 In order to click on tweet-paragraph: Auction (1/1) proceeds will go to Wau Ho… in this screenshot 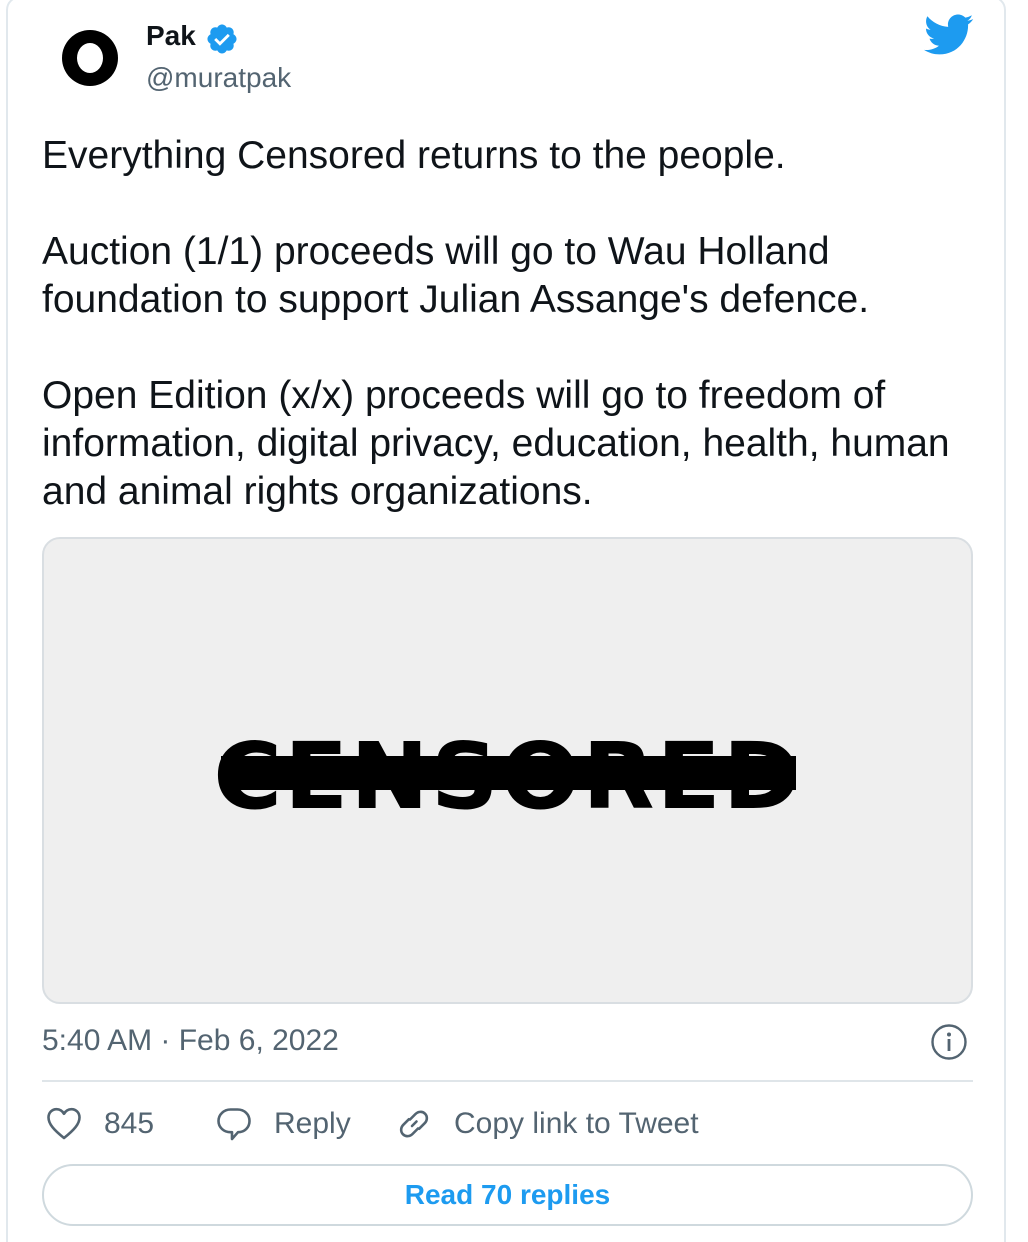, I will do `click(456, 275)`.